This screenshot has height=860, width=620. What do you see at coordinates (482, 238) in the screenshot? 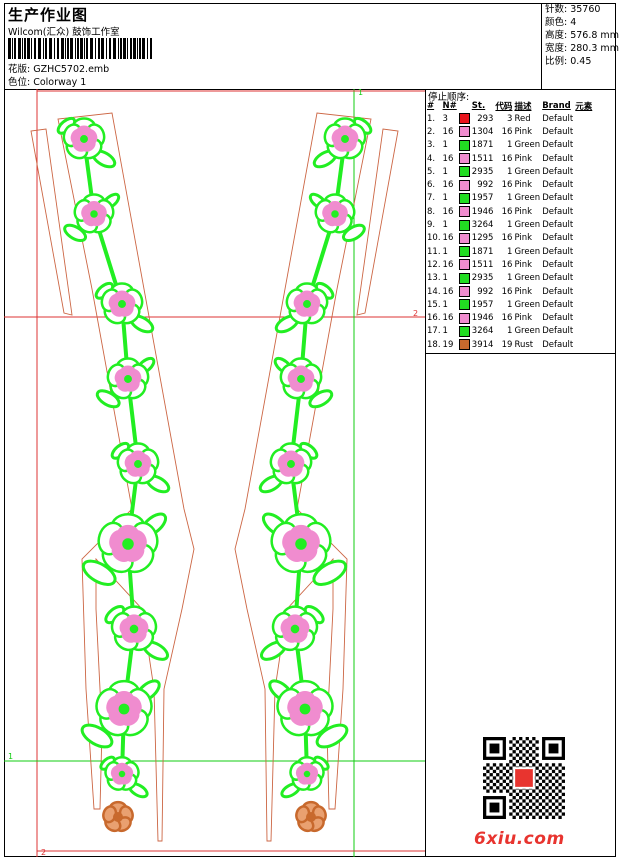
I see `stitch-count: 1295` at bounding box center [482, 238].